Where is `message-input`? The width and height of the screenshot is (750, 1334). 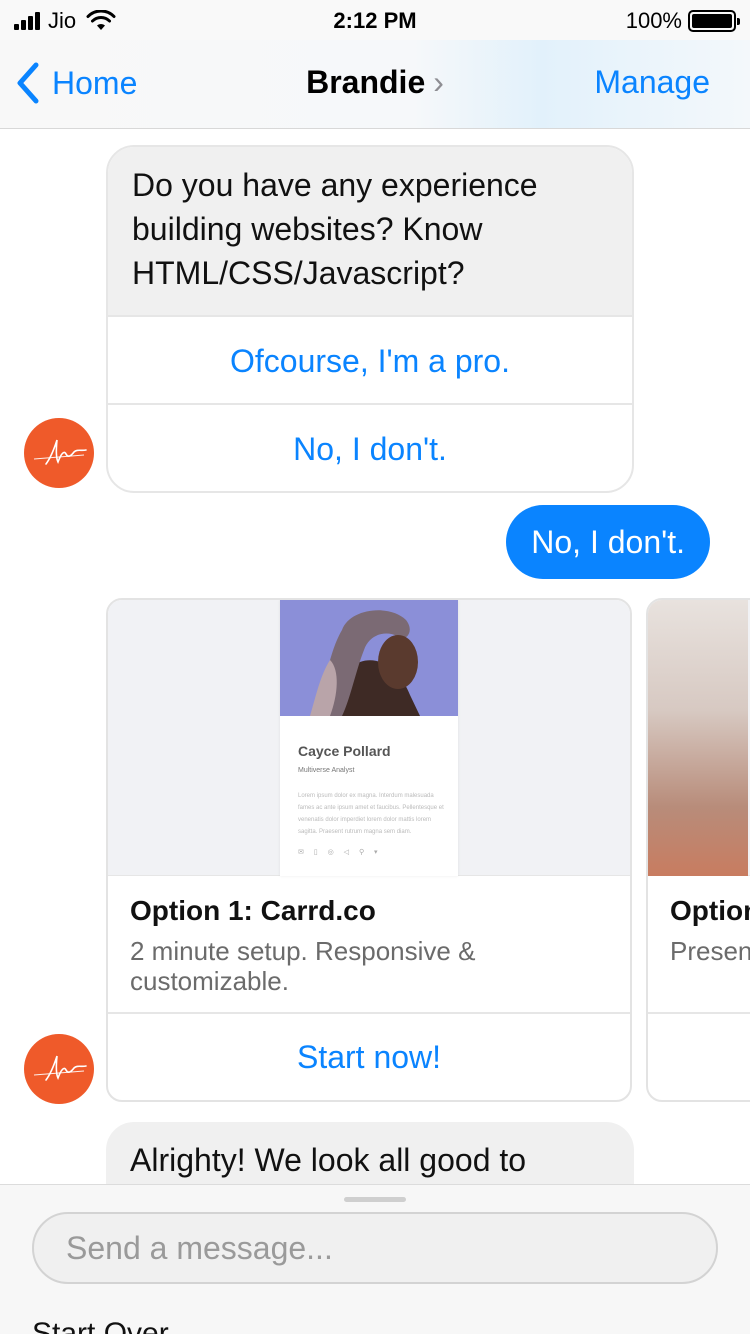 message-input is located at coordinates (375, 1248).